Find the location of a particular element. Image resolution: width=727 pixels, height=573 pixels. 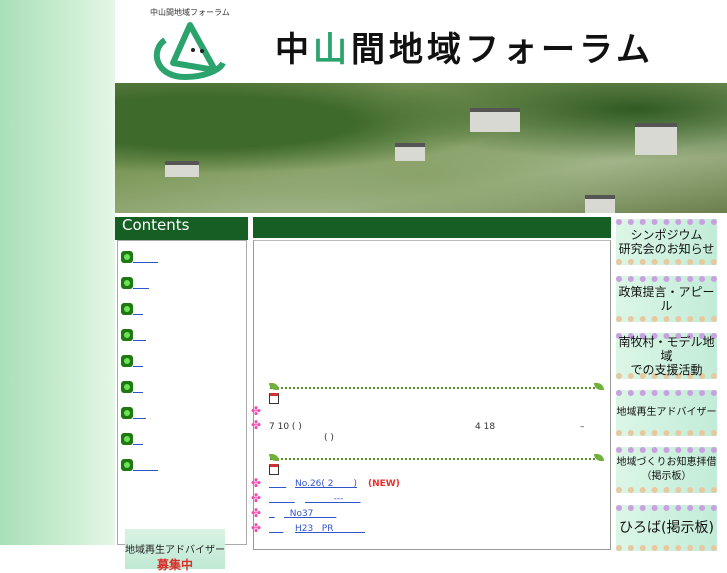

contents-heading: Contents is located at coordinates (181, 228).